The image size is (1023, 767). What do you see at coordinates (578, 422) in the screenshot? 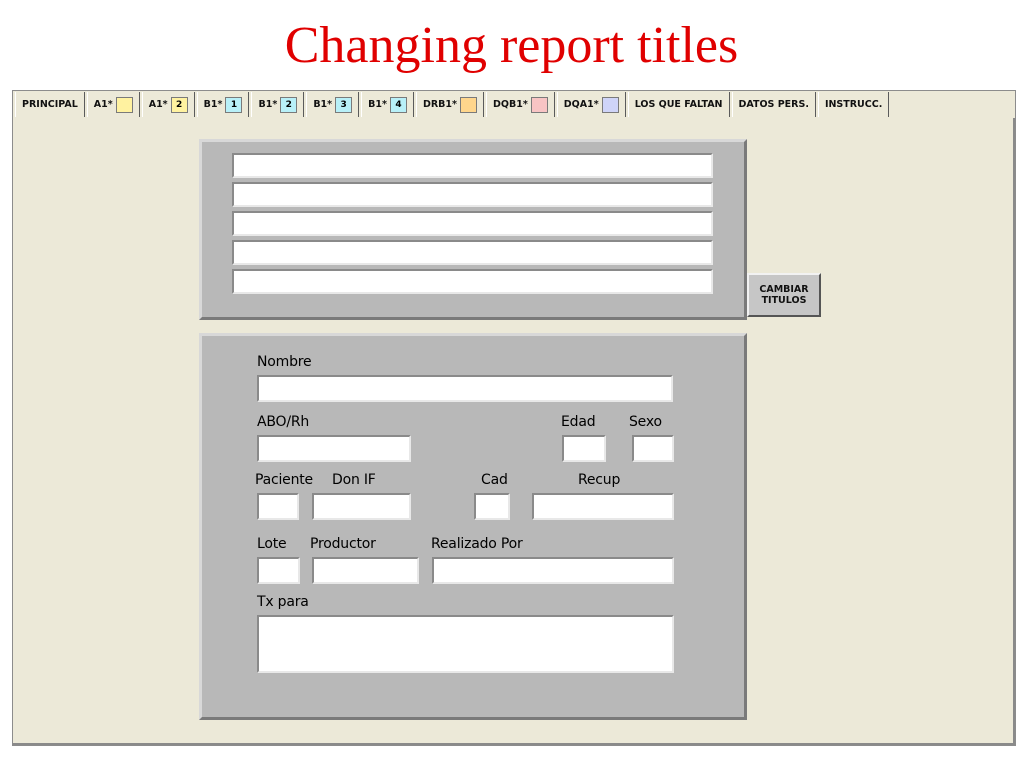
I see `edad-label: Edad` at bounding box center [578, 422].